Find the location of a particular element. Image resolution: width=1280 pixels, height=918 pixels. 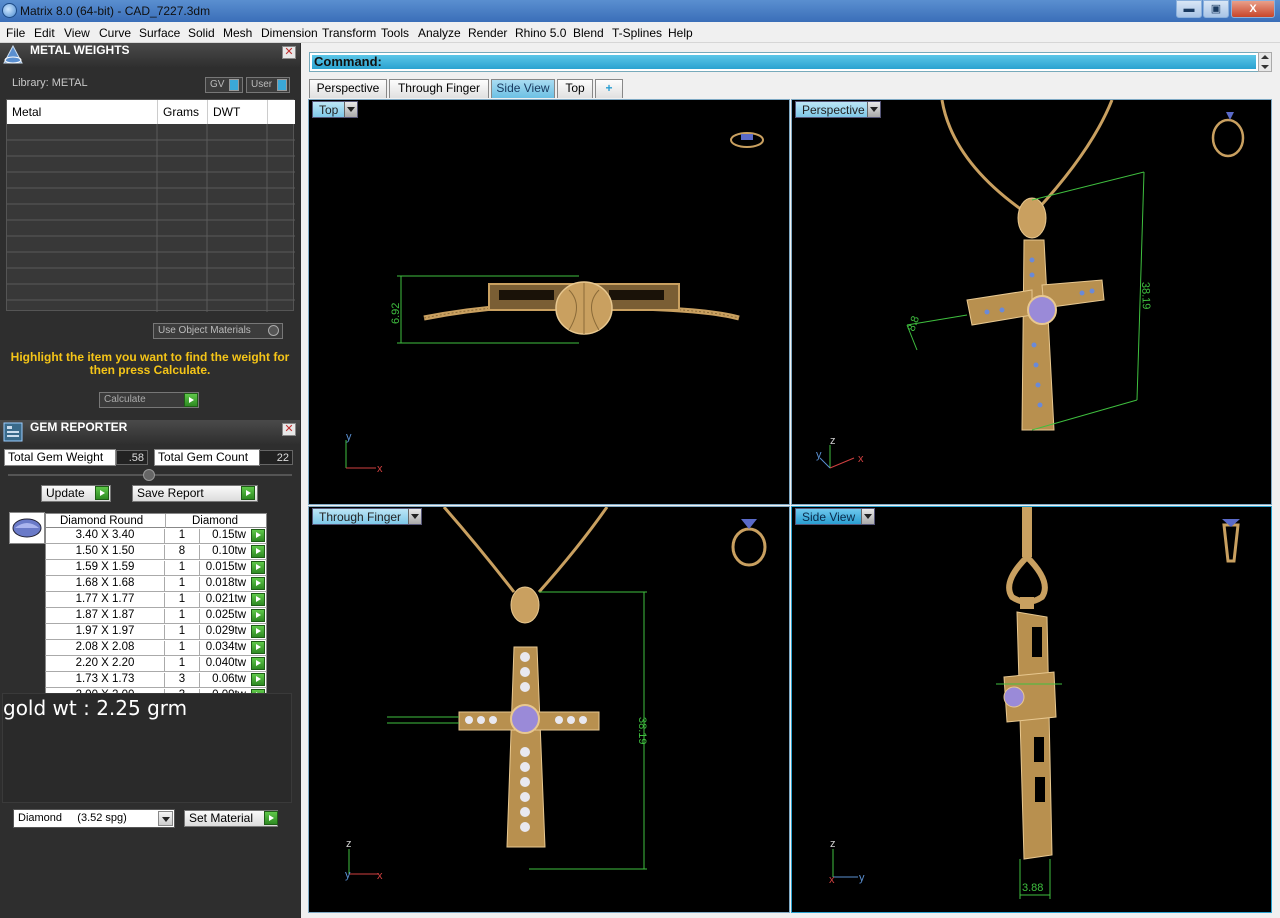

gem-size: 1.68 X 1.68 is located at coordinates (105, 584).